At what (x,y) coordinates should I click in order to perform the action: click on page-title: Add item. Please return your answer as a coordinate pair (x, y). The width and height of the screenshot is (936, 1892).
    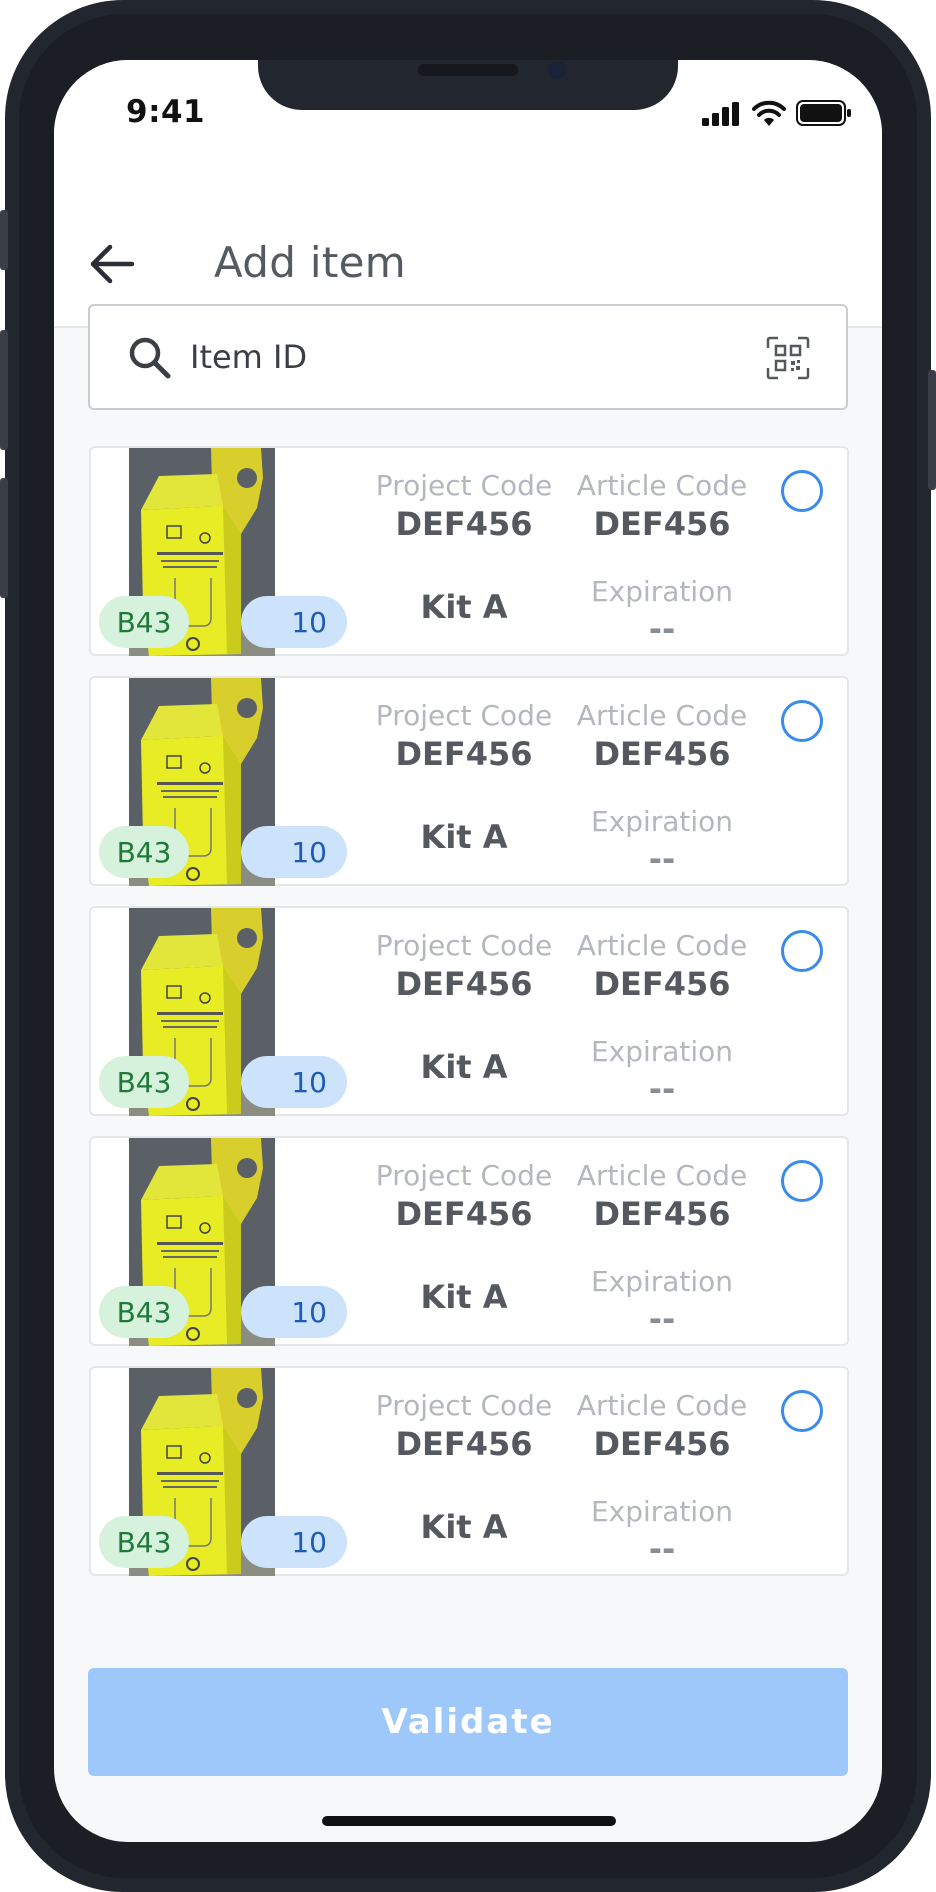
    Looking at the image, I should click on (310, 262).